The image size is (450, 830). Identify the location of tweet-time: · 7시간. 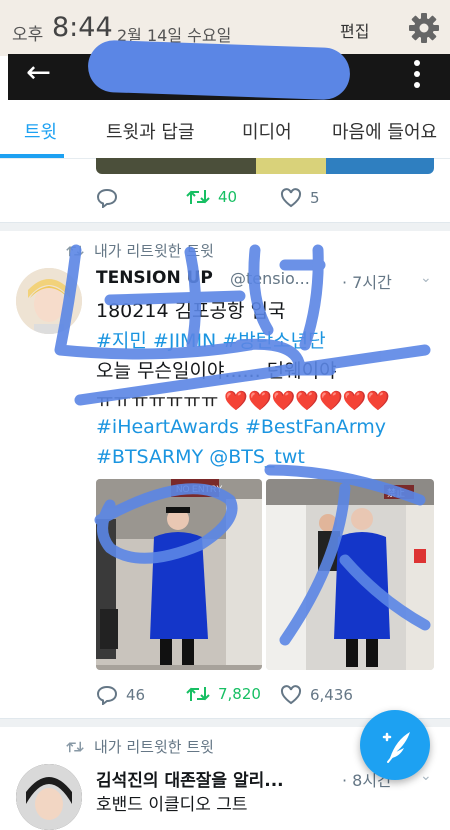
(367, 282).